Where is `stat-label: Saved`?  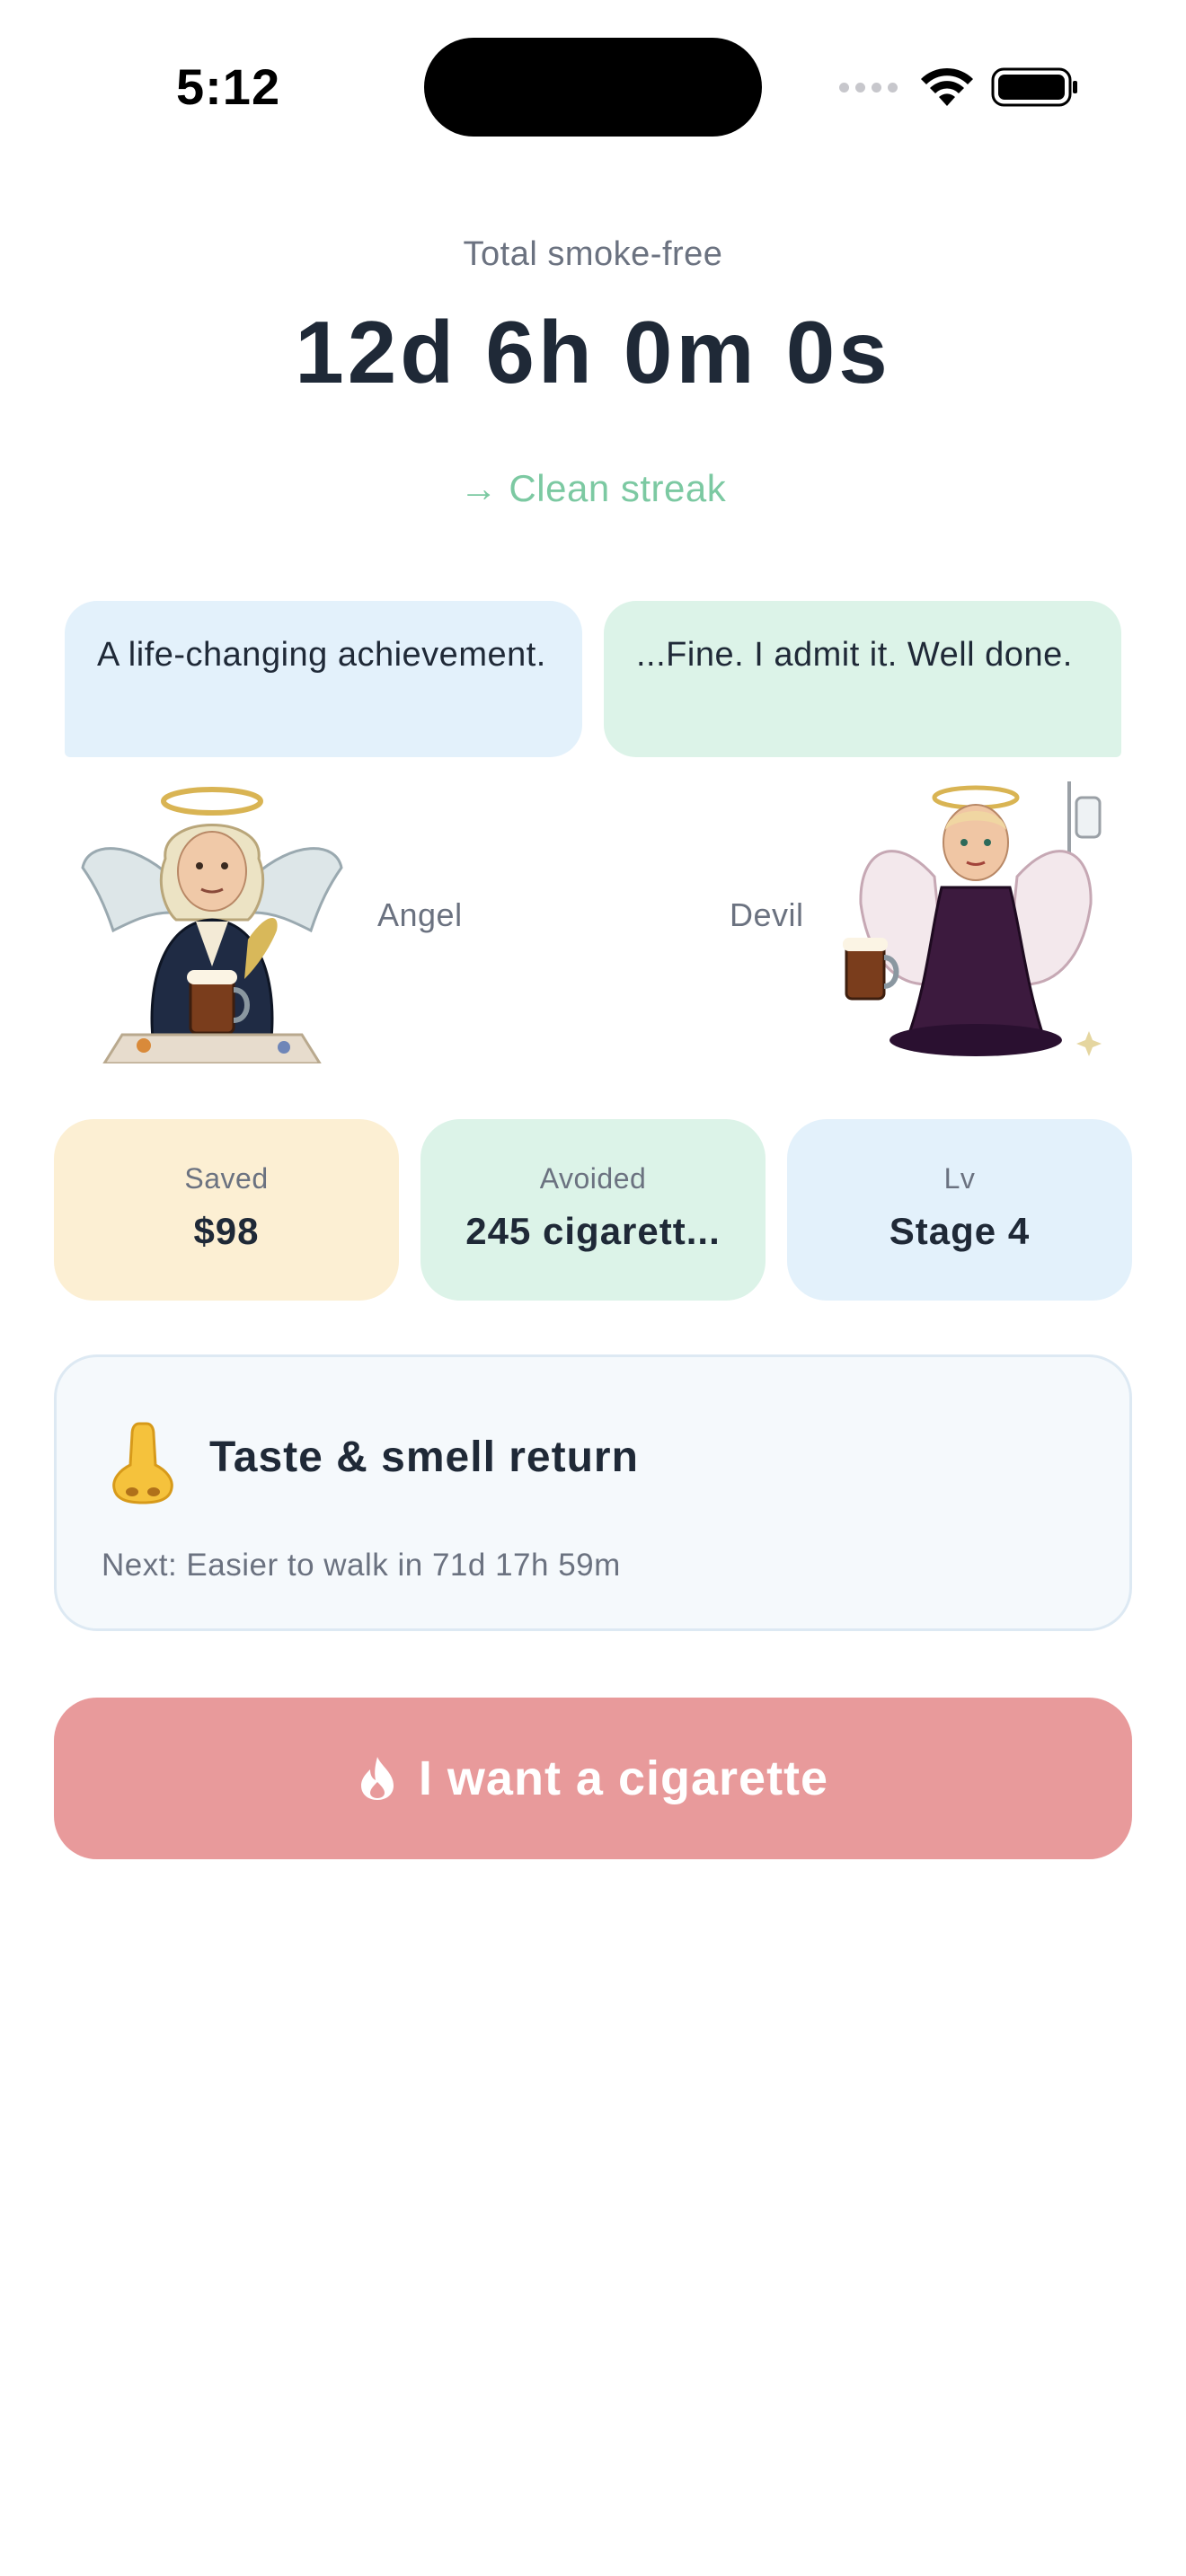
stat-label: Saved is located at coordinates (226, 1178).